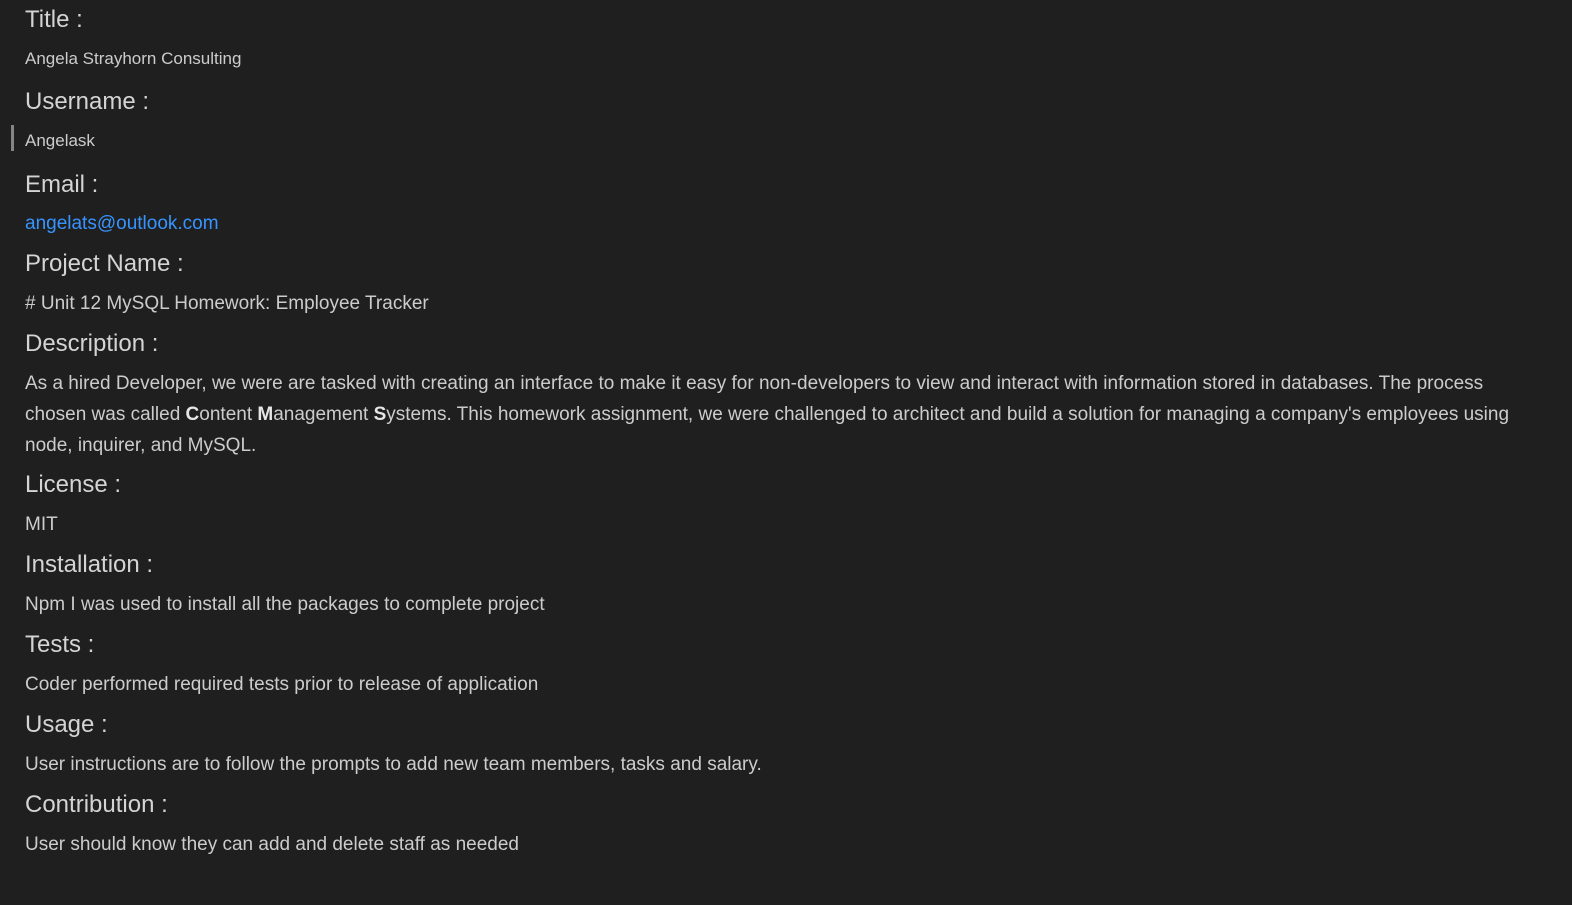  What do you see at coordinates (89, 564) in the screenshot?
I see `installation-heading: Installation :` at bounding box center [89, 564].